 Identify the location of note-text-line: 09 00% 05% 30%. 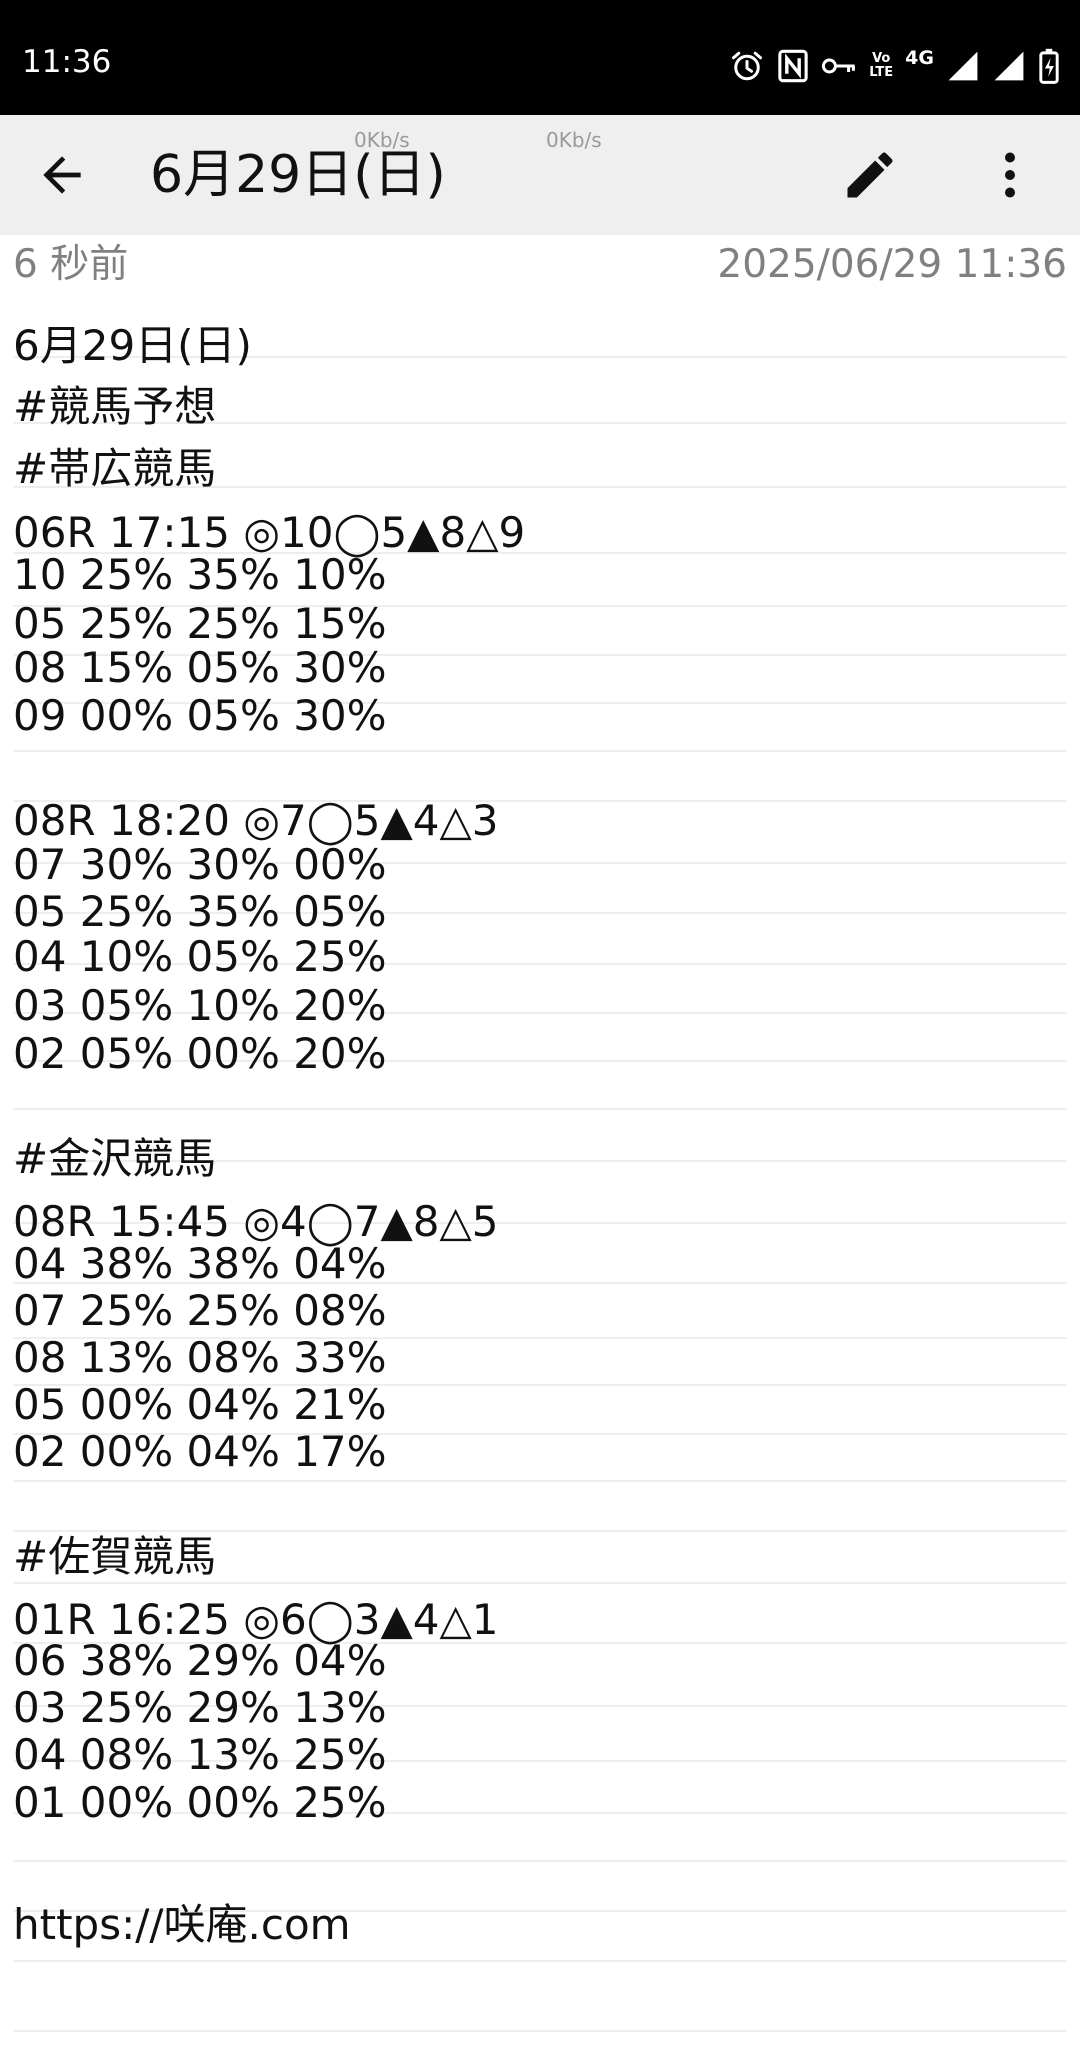
(200, 715).